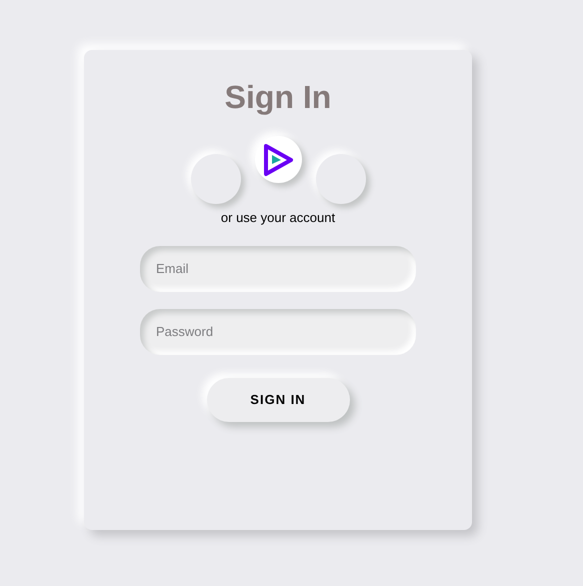  What do you see at coordinates (278, 97) in the screenshot?
I see `sign-in-heading: Sign In` at bounding box center [278, 97].